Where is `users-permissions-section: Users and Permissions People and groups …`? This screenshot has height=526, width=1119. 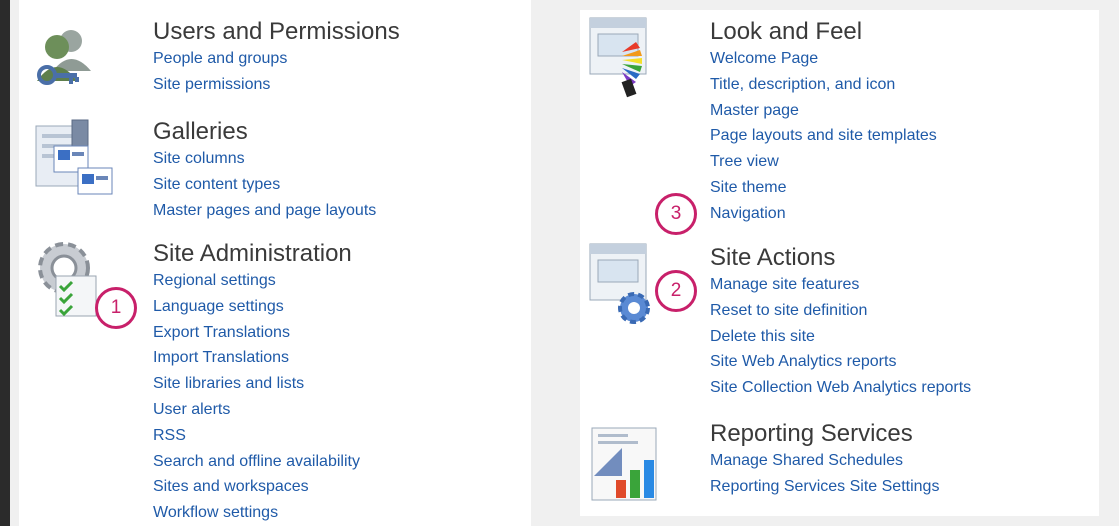 users-permissions-section: Users and Permissions People and groups … is located at coordinates (276, 58).